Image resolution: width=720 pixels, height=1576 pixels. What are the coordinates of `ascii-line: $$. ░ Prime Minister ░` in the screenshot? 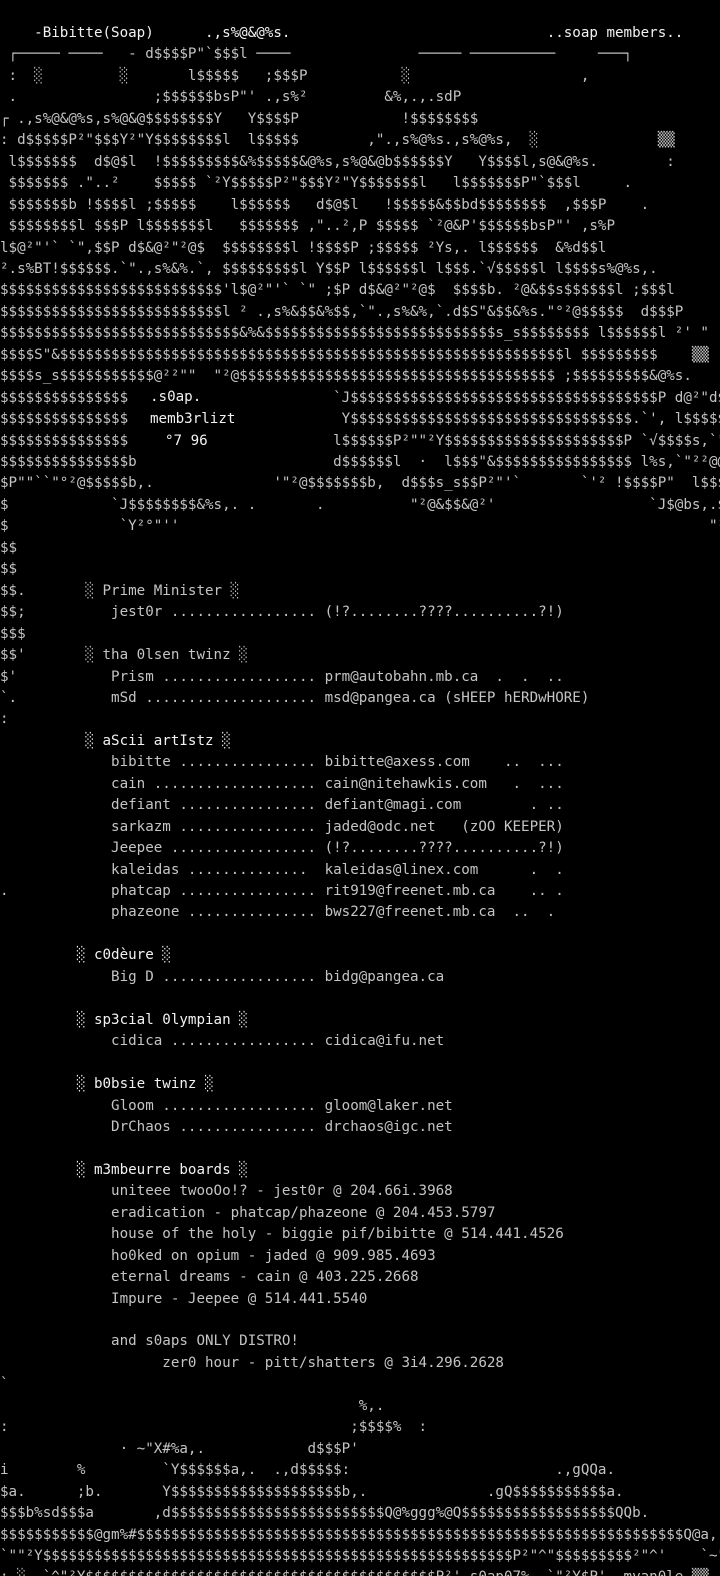 It's located at (120, 590).